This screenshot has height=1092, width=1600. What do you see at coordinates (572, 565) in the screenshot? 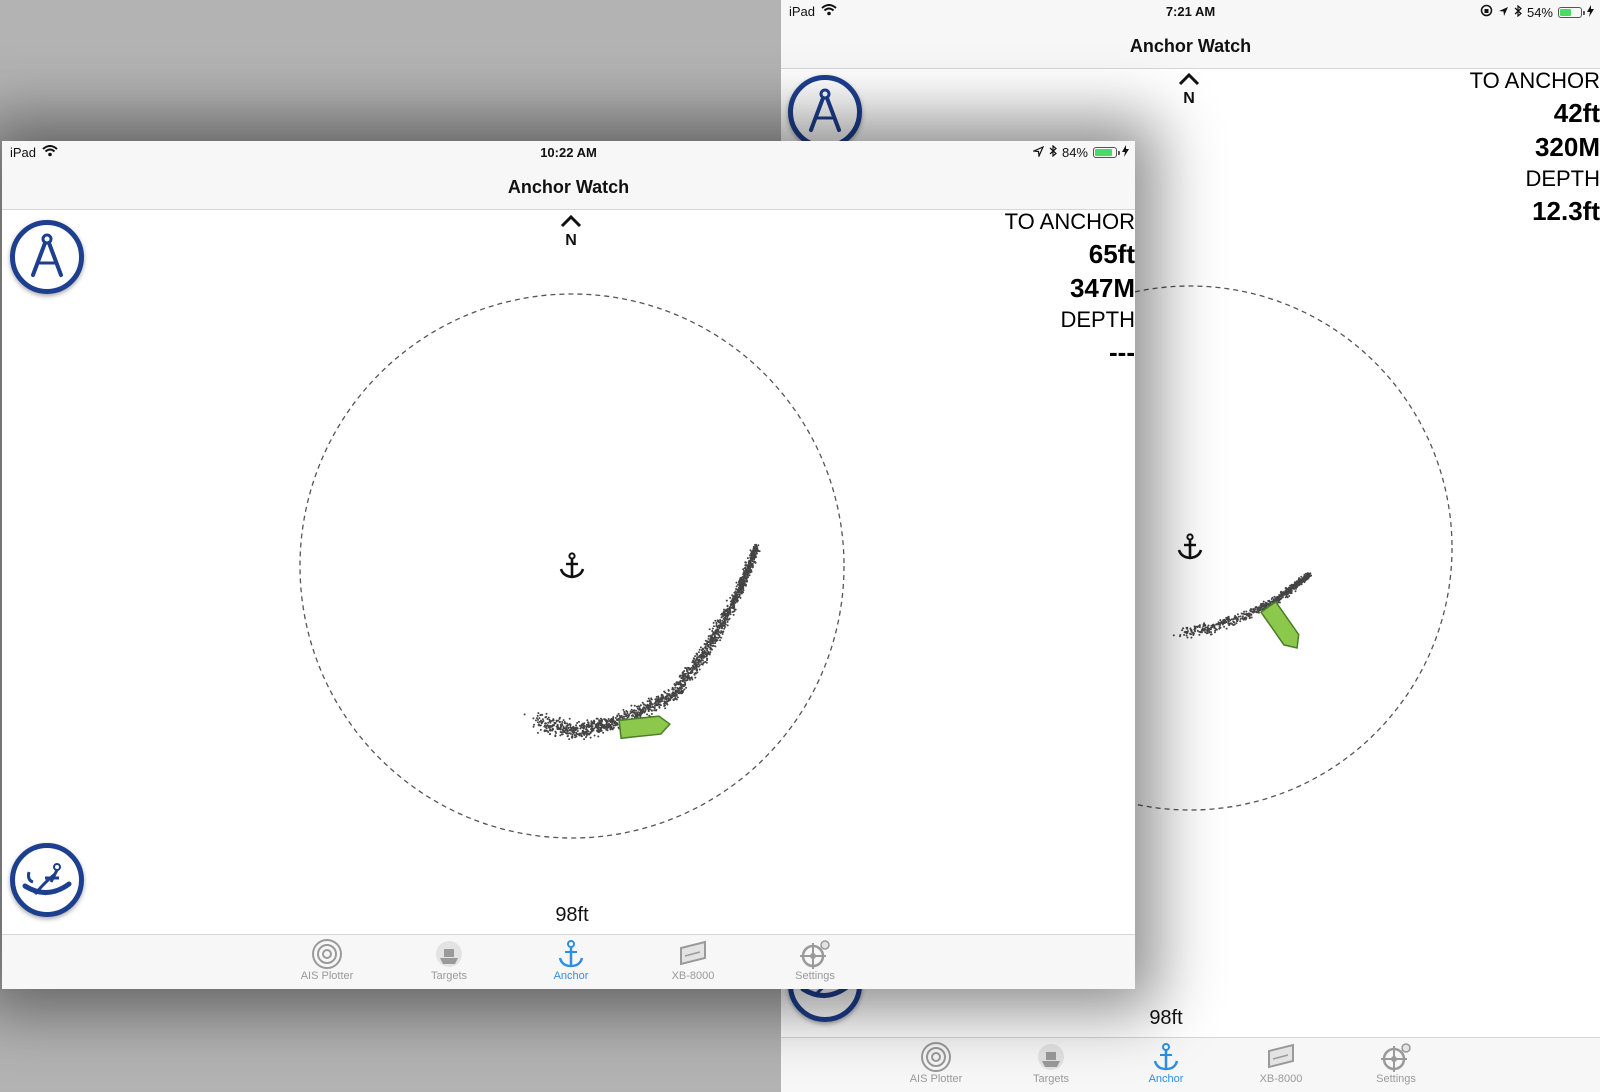
I see `anchor-position-icon` at bounding box center [572, 565].